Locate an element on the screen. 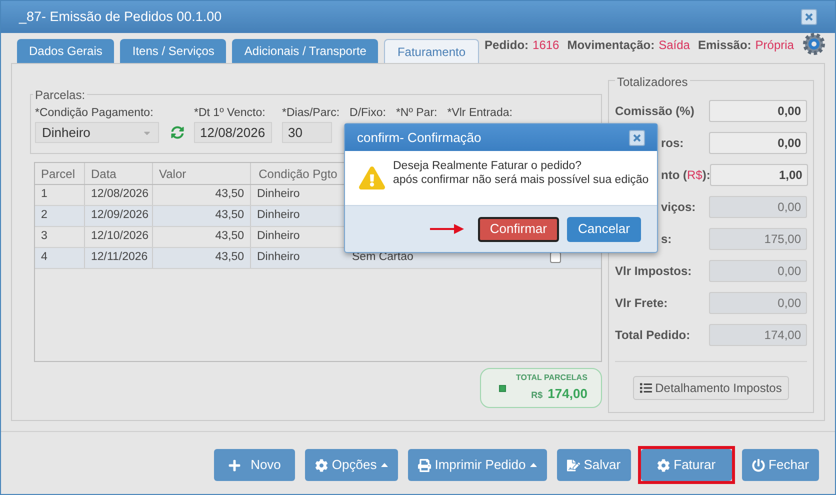 Image resolution: width=836 pixels, height=495 pixels. total-parcelas-value: 174,00 is located at coordinates (568, 394).